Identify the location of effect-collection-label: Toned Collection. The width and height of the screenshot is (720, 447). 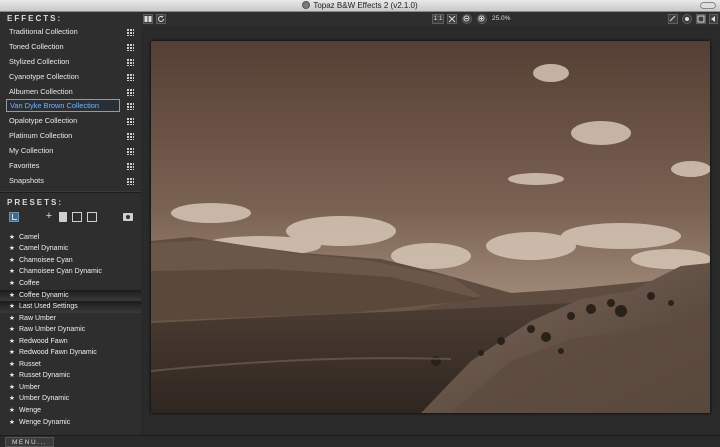
(36, 46).